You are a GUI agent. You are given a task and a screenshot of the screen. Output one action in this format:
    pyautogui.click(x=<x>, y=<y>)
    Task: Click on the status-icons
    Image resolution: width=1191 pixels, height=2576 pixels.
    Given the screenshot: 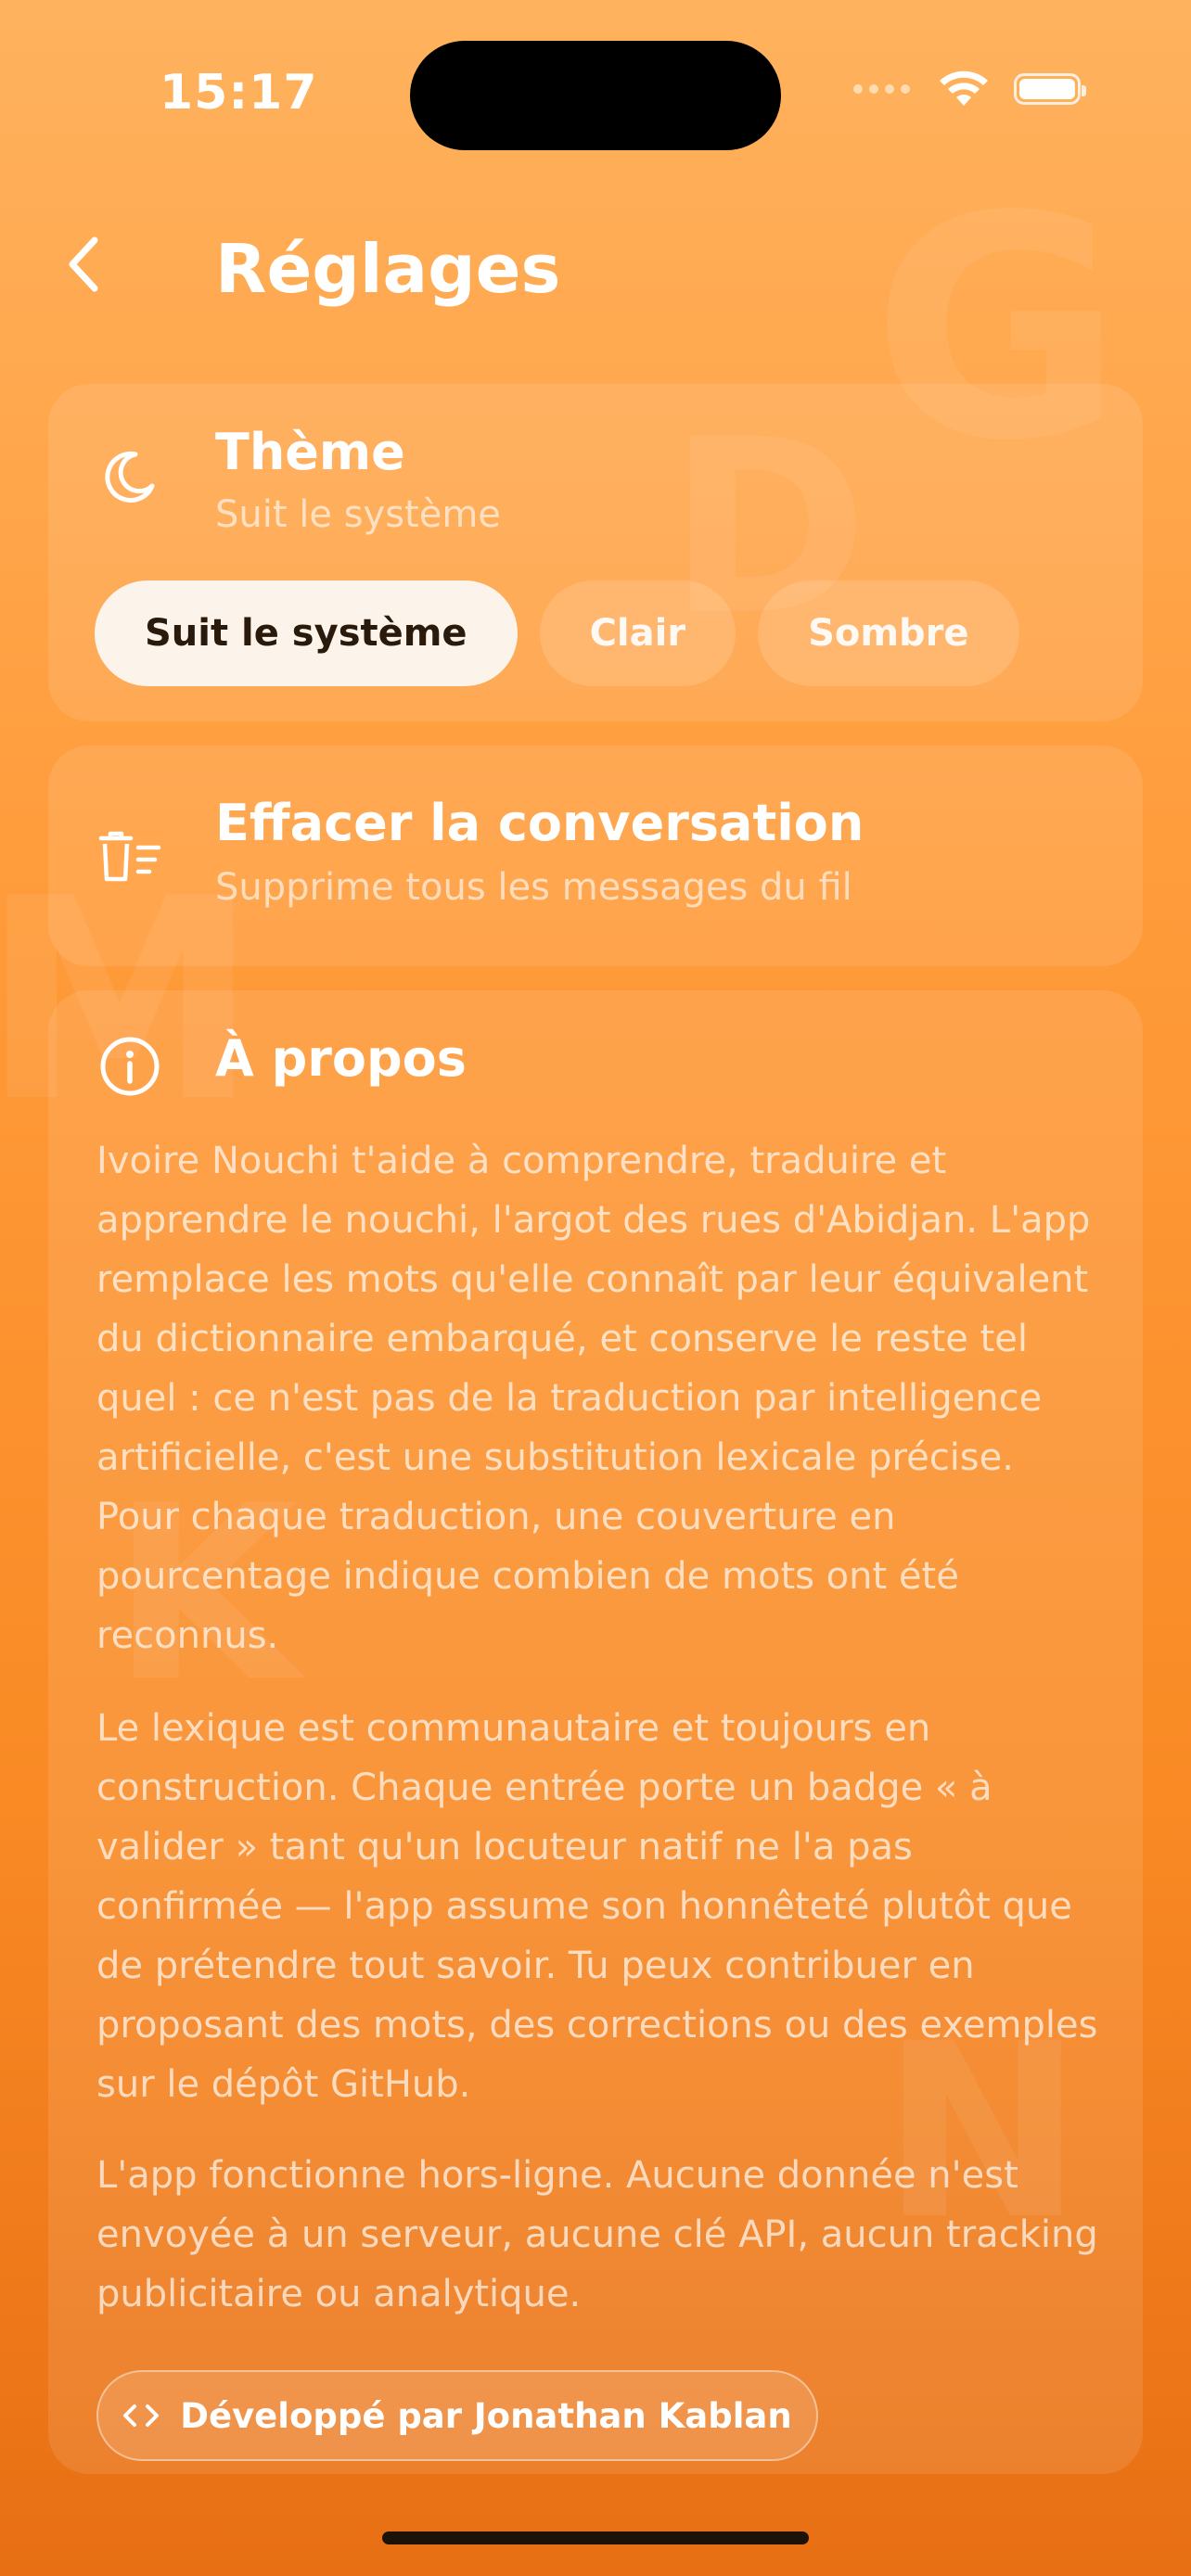 What is the action you would take?
    pyautogui.click(x=970, y=89)
    